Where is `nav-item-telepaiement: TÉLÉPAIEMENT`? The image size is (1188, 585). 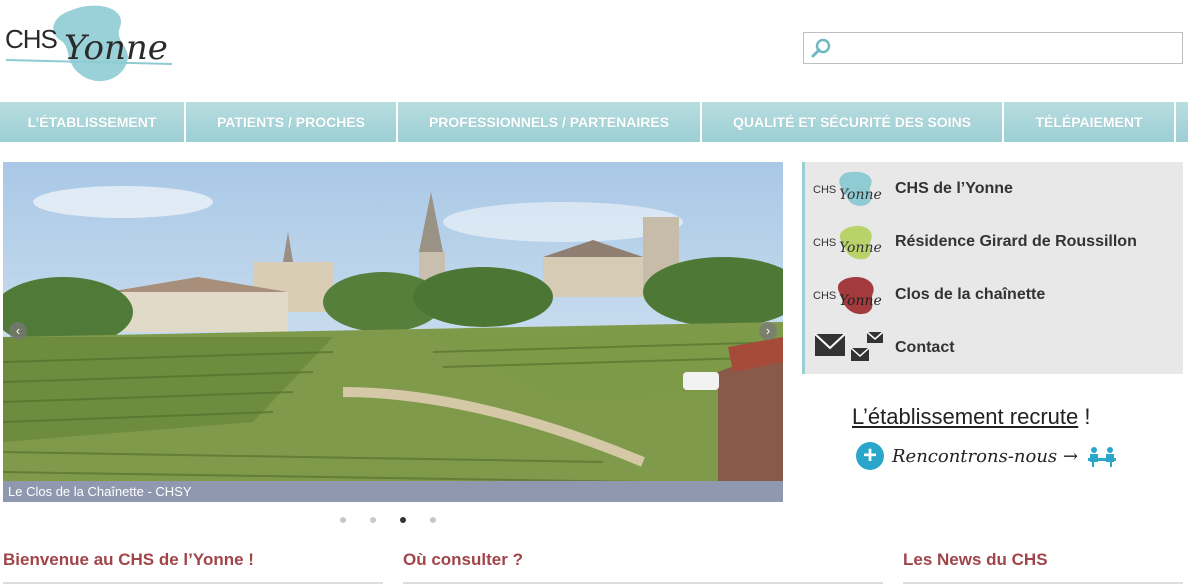
nav-item-telepaiement: TÉLÉPAIEMENT is located at coordinates (1090, 122).